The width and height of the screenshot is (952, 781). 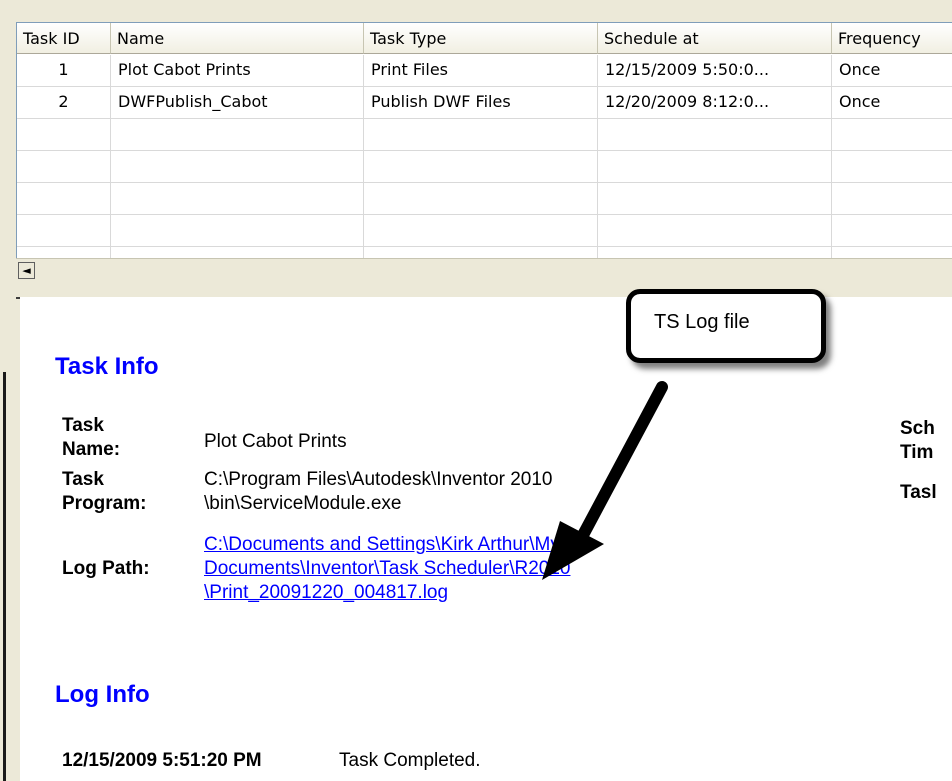 What do you see at coordinates (892, 71) in the screenshot?
I see `table-row-1-frequency: Once` at bounding box center [892, 71].